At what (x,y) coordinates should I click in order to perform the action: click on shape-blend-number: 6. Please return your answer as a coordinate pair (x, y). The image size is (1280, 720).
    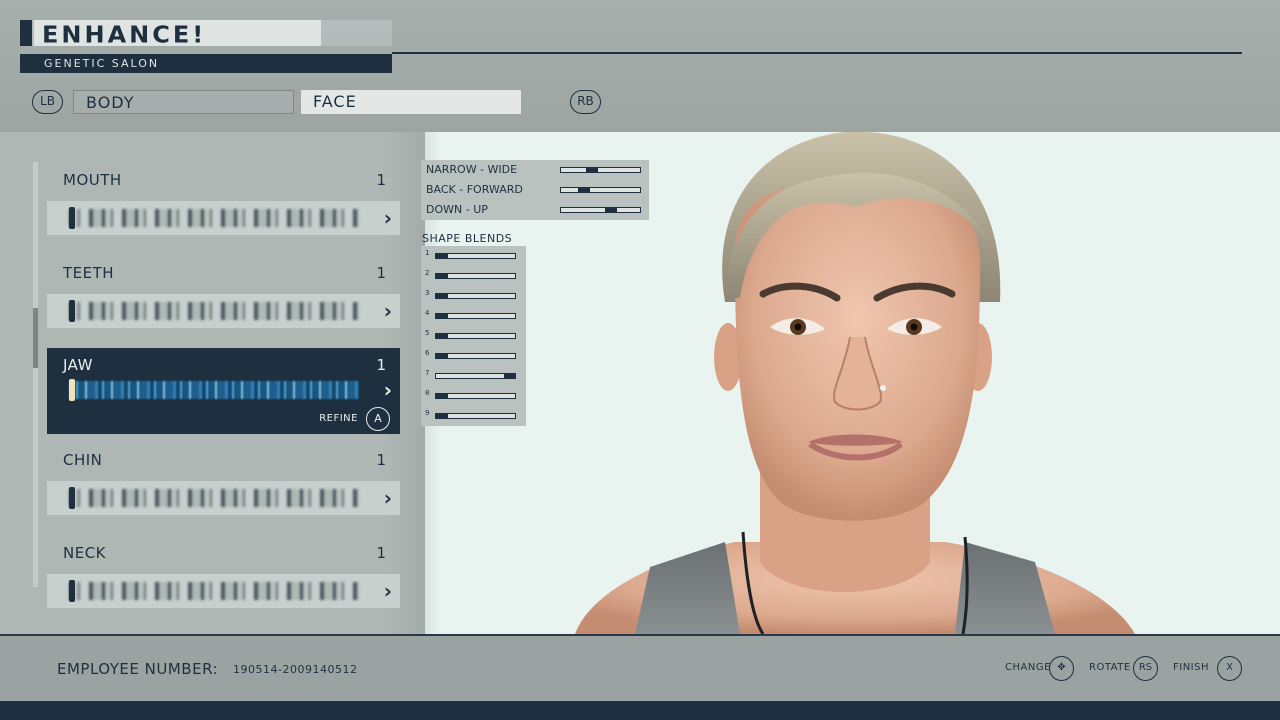
    Looking at the image, I should click on (427, 353).